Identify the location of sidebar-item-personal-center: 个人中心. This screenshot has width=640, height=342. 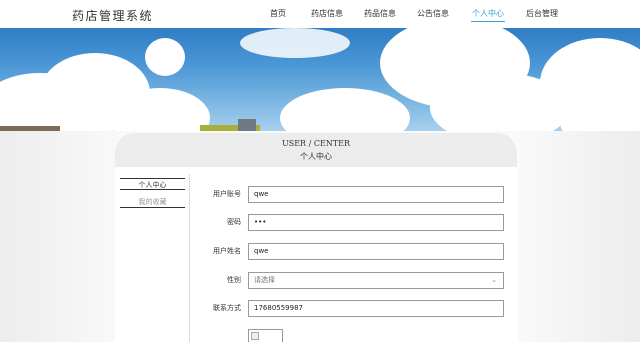
(152, 184).